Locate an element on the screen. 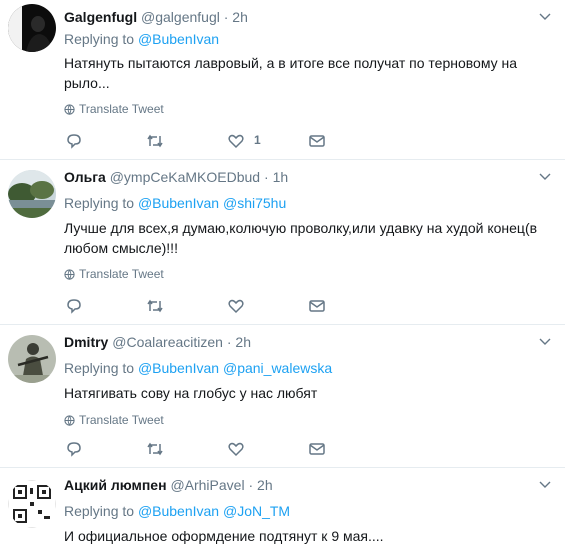 The width and height of the screenshot is (565, 550). user-handle: @ArhiPavel is located at coordinates (207, 485).